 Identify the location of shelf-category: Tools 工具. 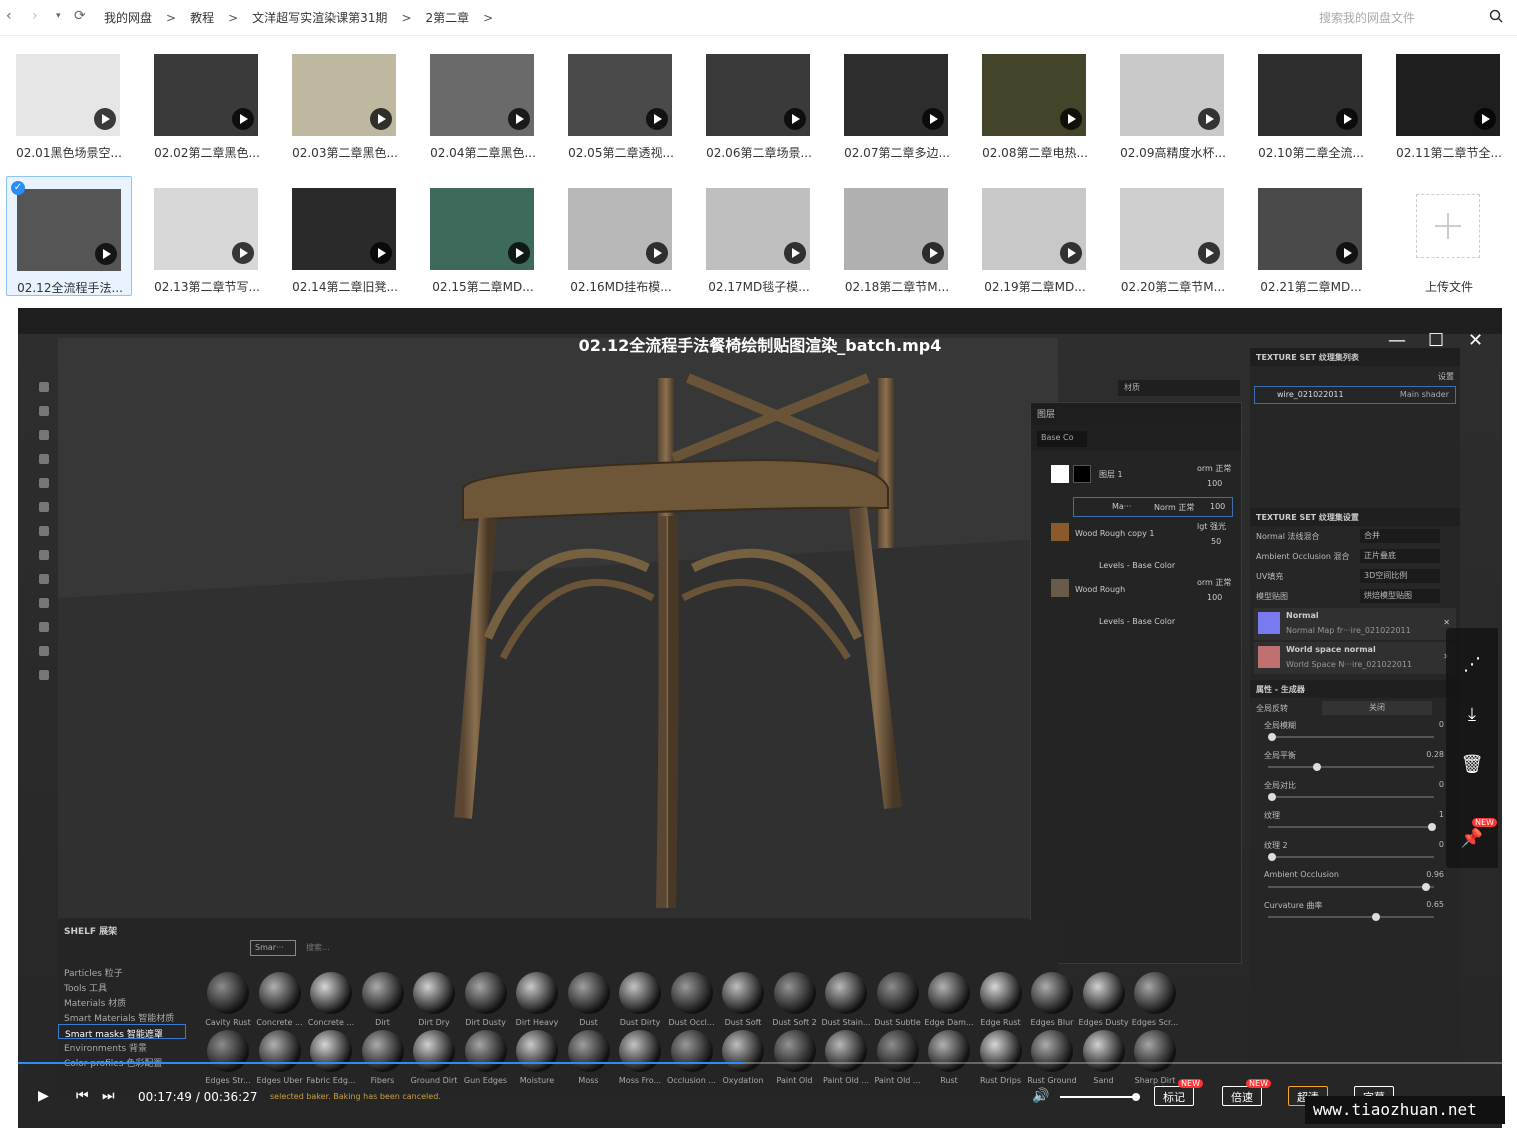
(122, 986).